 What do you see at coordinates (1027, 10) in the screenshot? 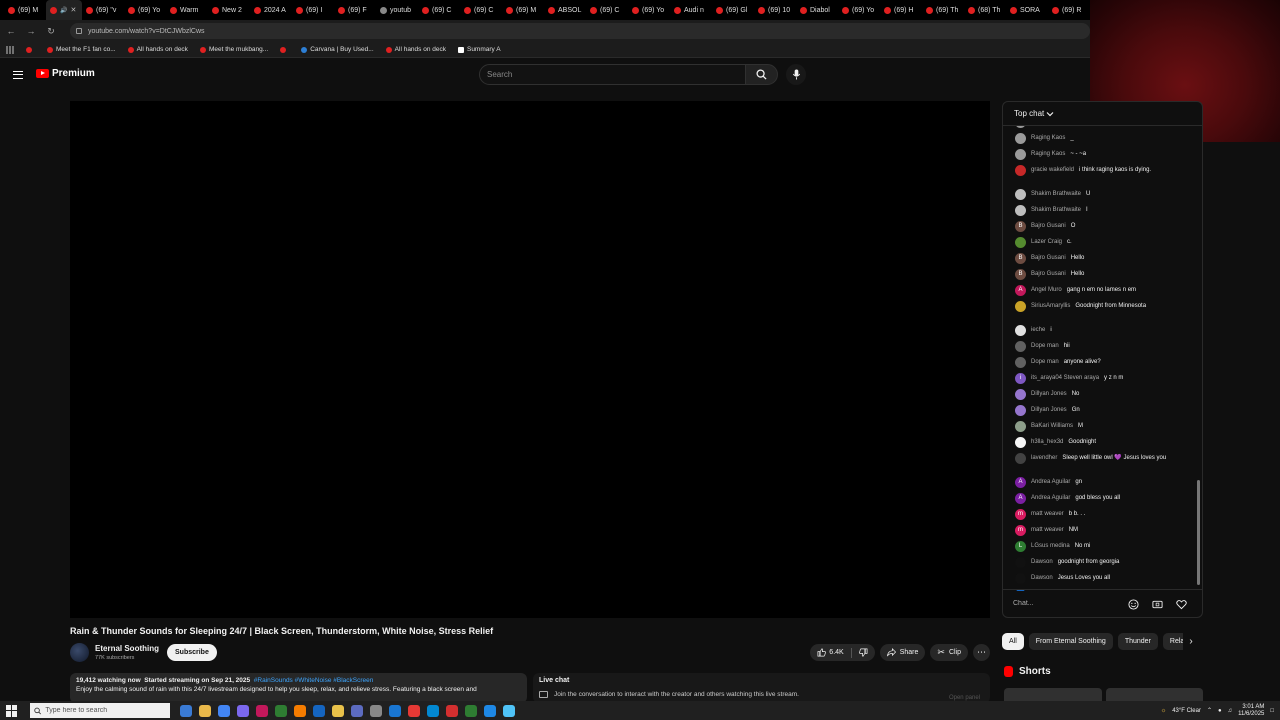
I see `browser-tab: SORA` at bounding box center [1027, 10].